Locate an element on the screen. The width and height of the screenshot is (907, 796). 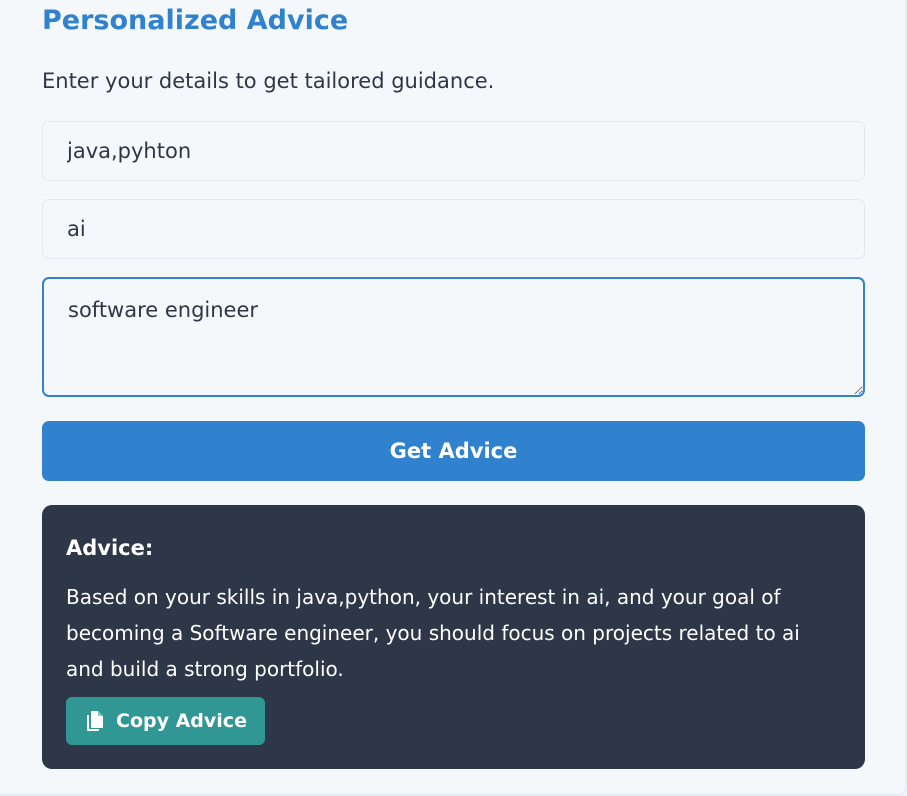
get-advice-button: Get Advice is located at coordinates (453, 451).